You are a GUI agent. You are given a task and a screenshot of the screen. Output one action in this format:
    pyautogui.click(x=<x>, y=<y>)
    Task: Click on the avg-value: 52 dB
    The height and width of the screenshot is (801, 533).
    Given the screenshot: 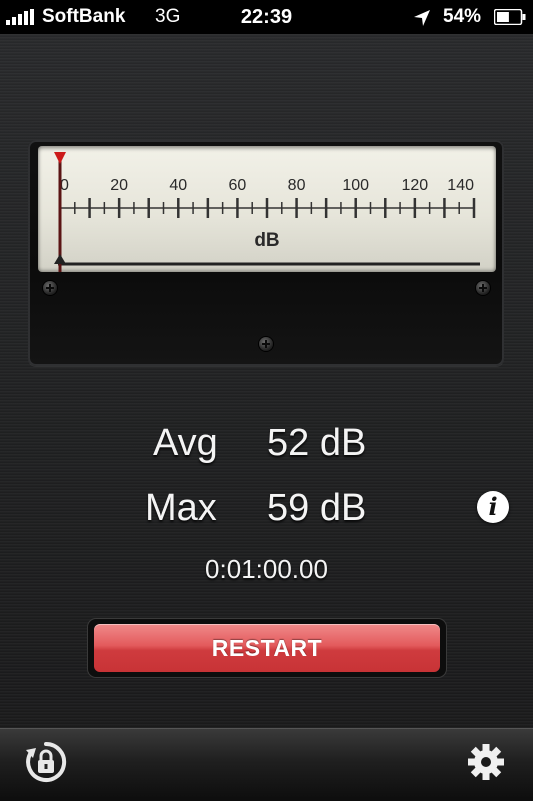 What is the action you would take?
    pyautogui.click(x=317, y=443)
    